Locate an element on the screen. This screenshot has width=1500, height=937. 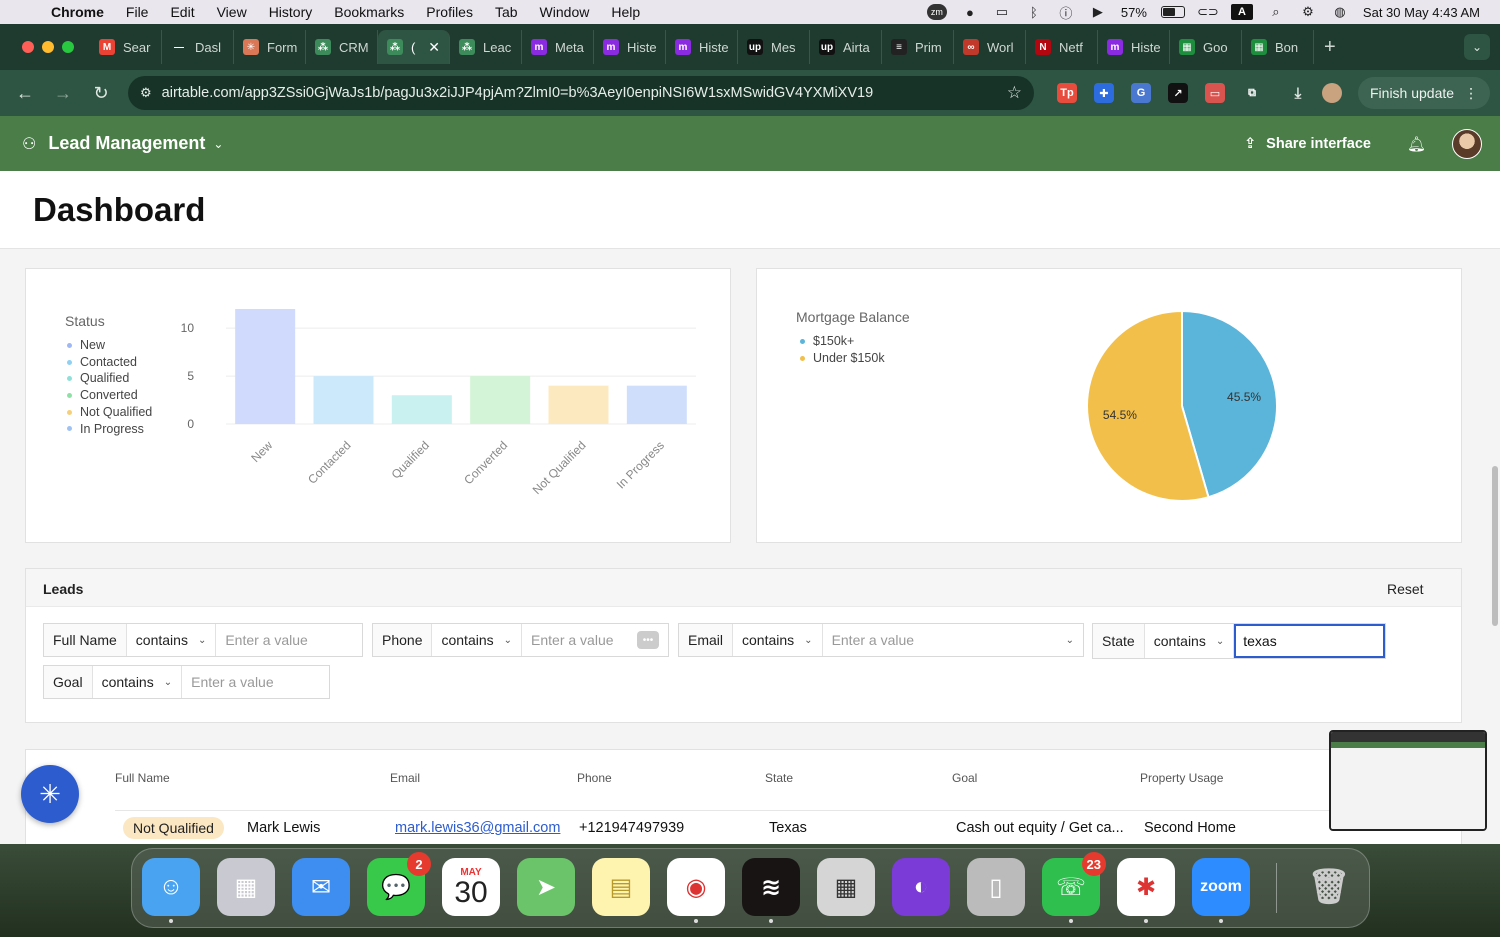
zoom-icon: zoom is located at coordinates (1221, 890).